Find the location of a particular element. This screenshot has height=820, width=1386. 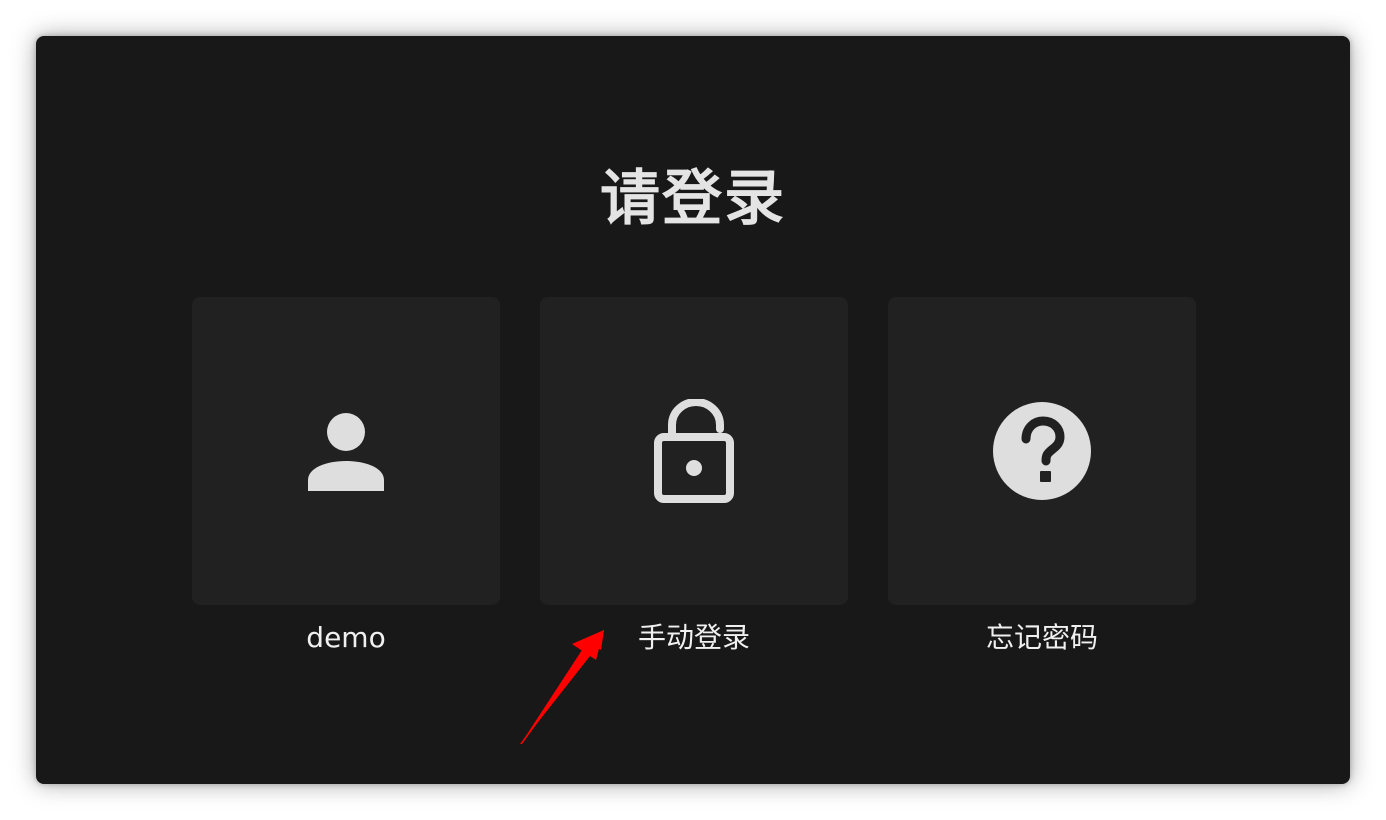

forgot-password-tile is located at coordinates (1042, 451).